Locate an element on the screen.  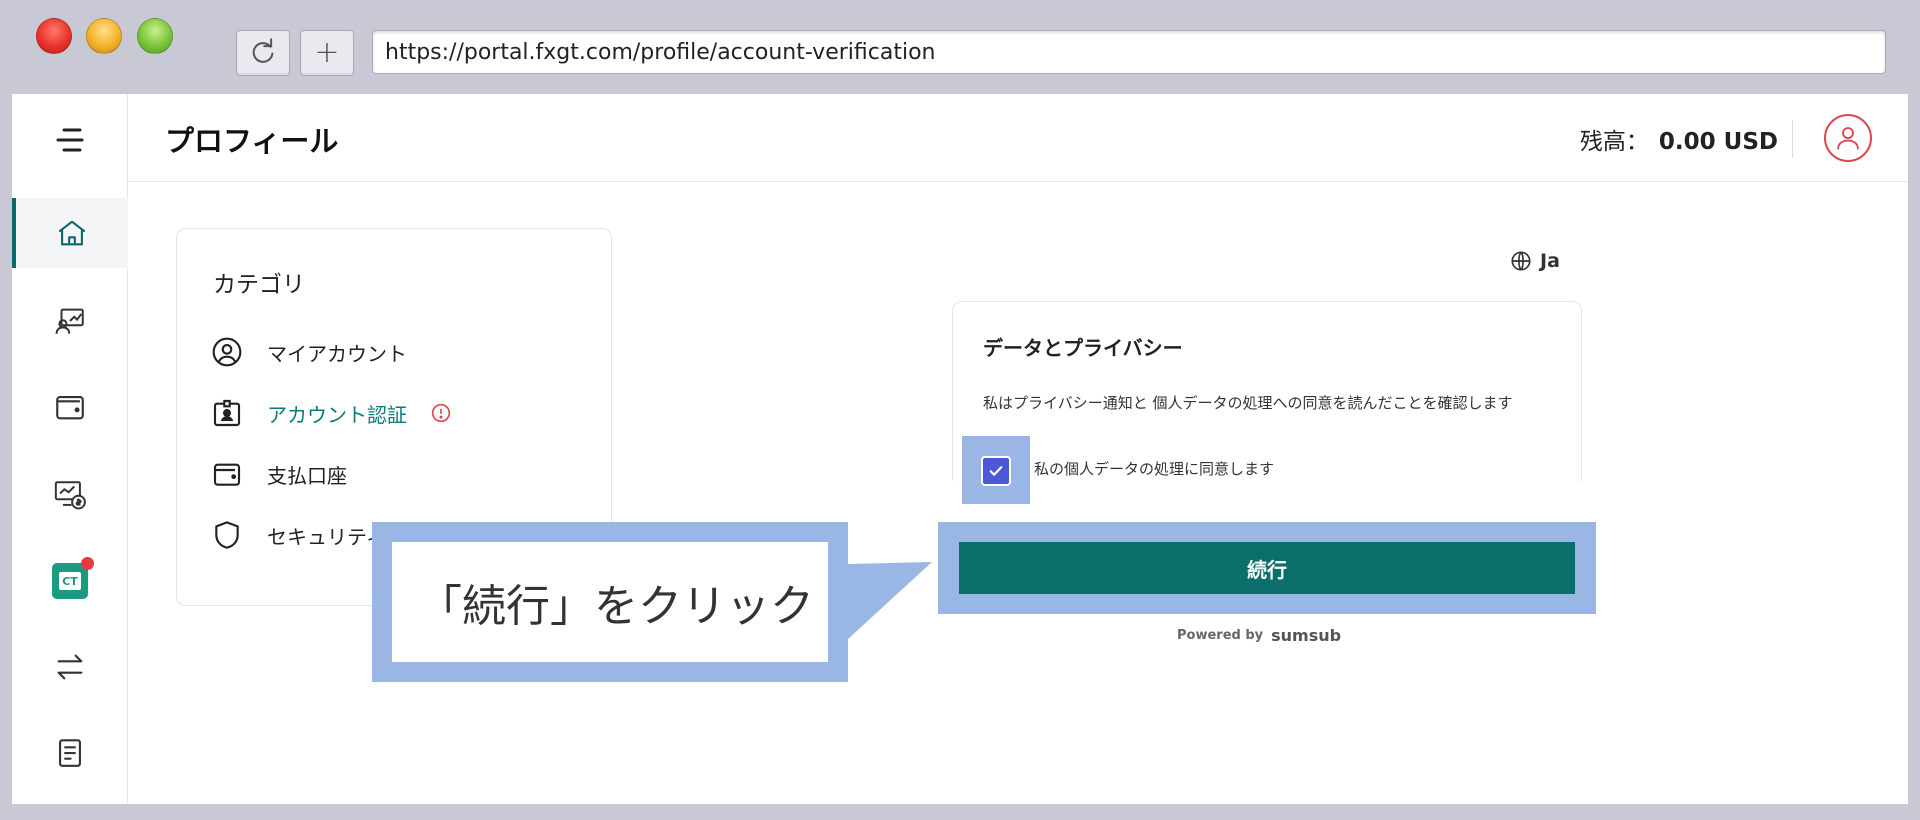
new-tab-button: + is located at coordinates (327, 53).